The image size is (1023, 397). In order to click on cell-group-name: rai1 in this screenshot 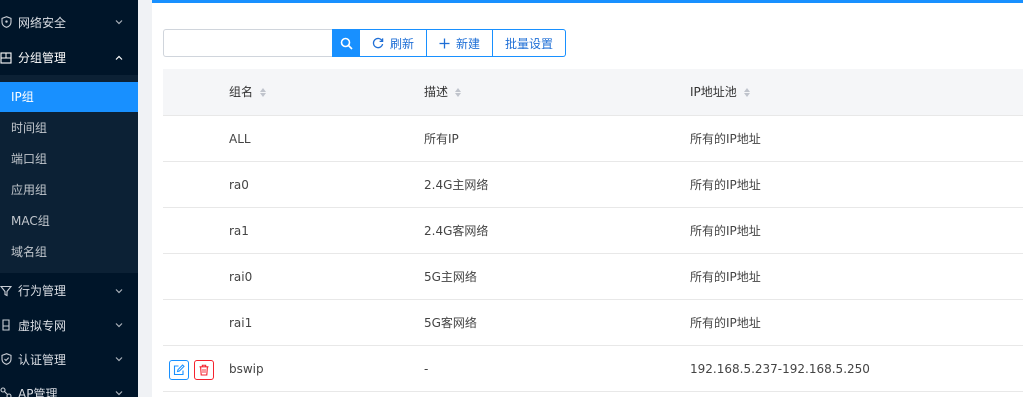, I will do `click(241, 323)`.